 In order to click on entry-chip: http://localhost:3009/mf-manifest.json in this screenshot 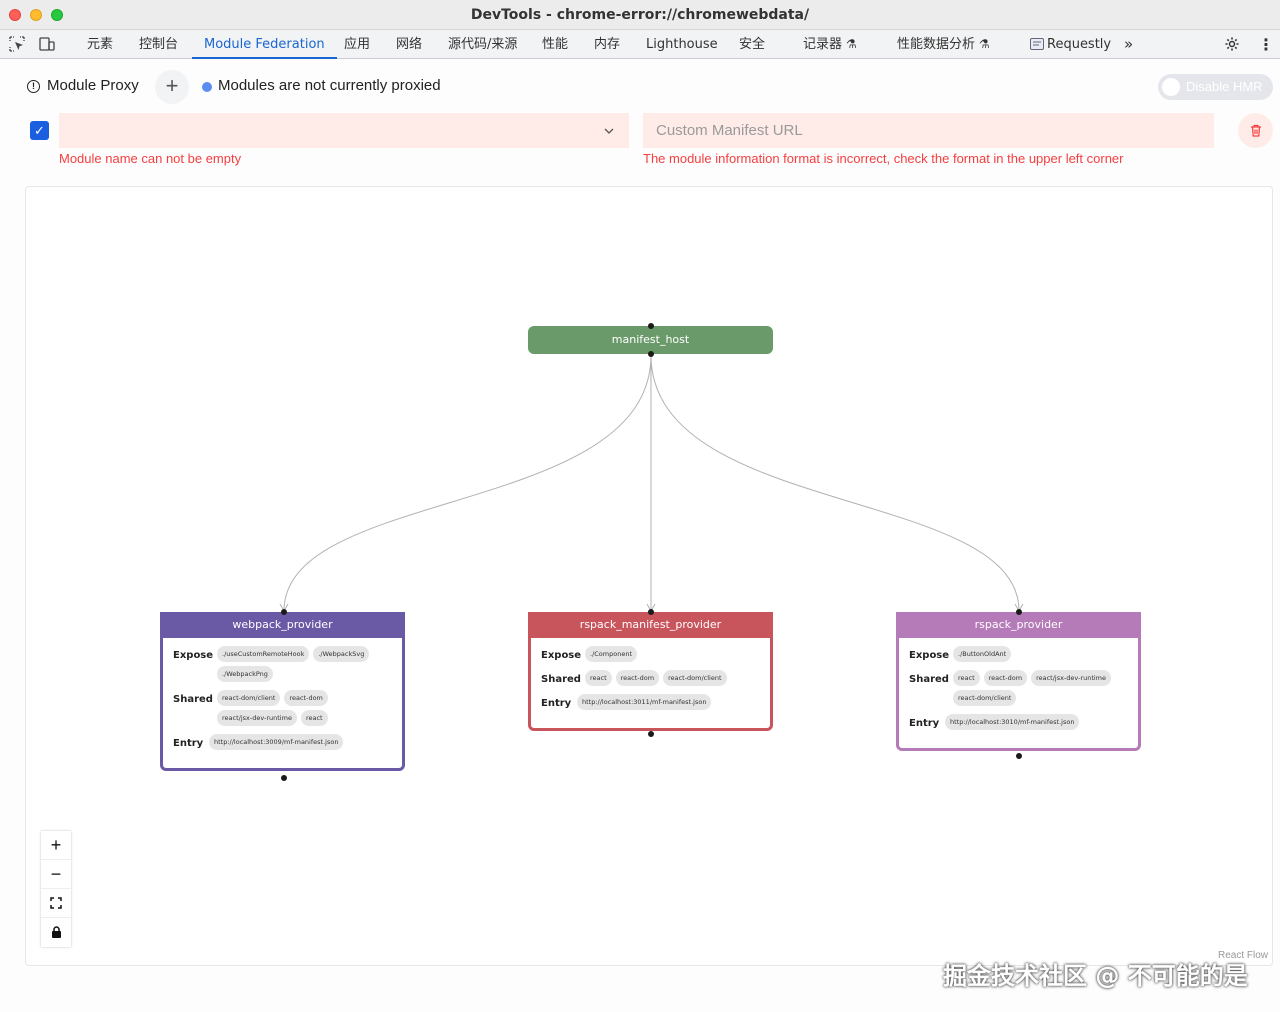, I will do `click(276, 742)`.